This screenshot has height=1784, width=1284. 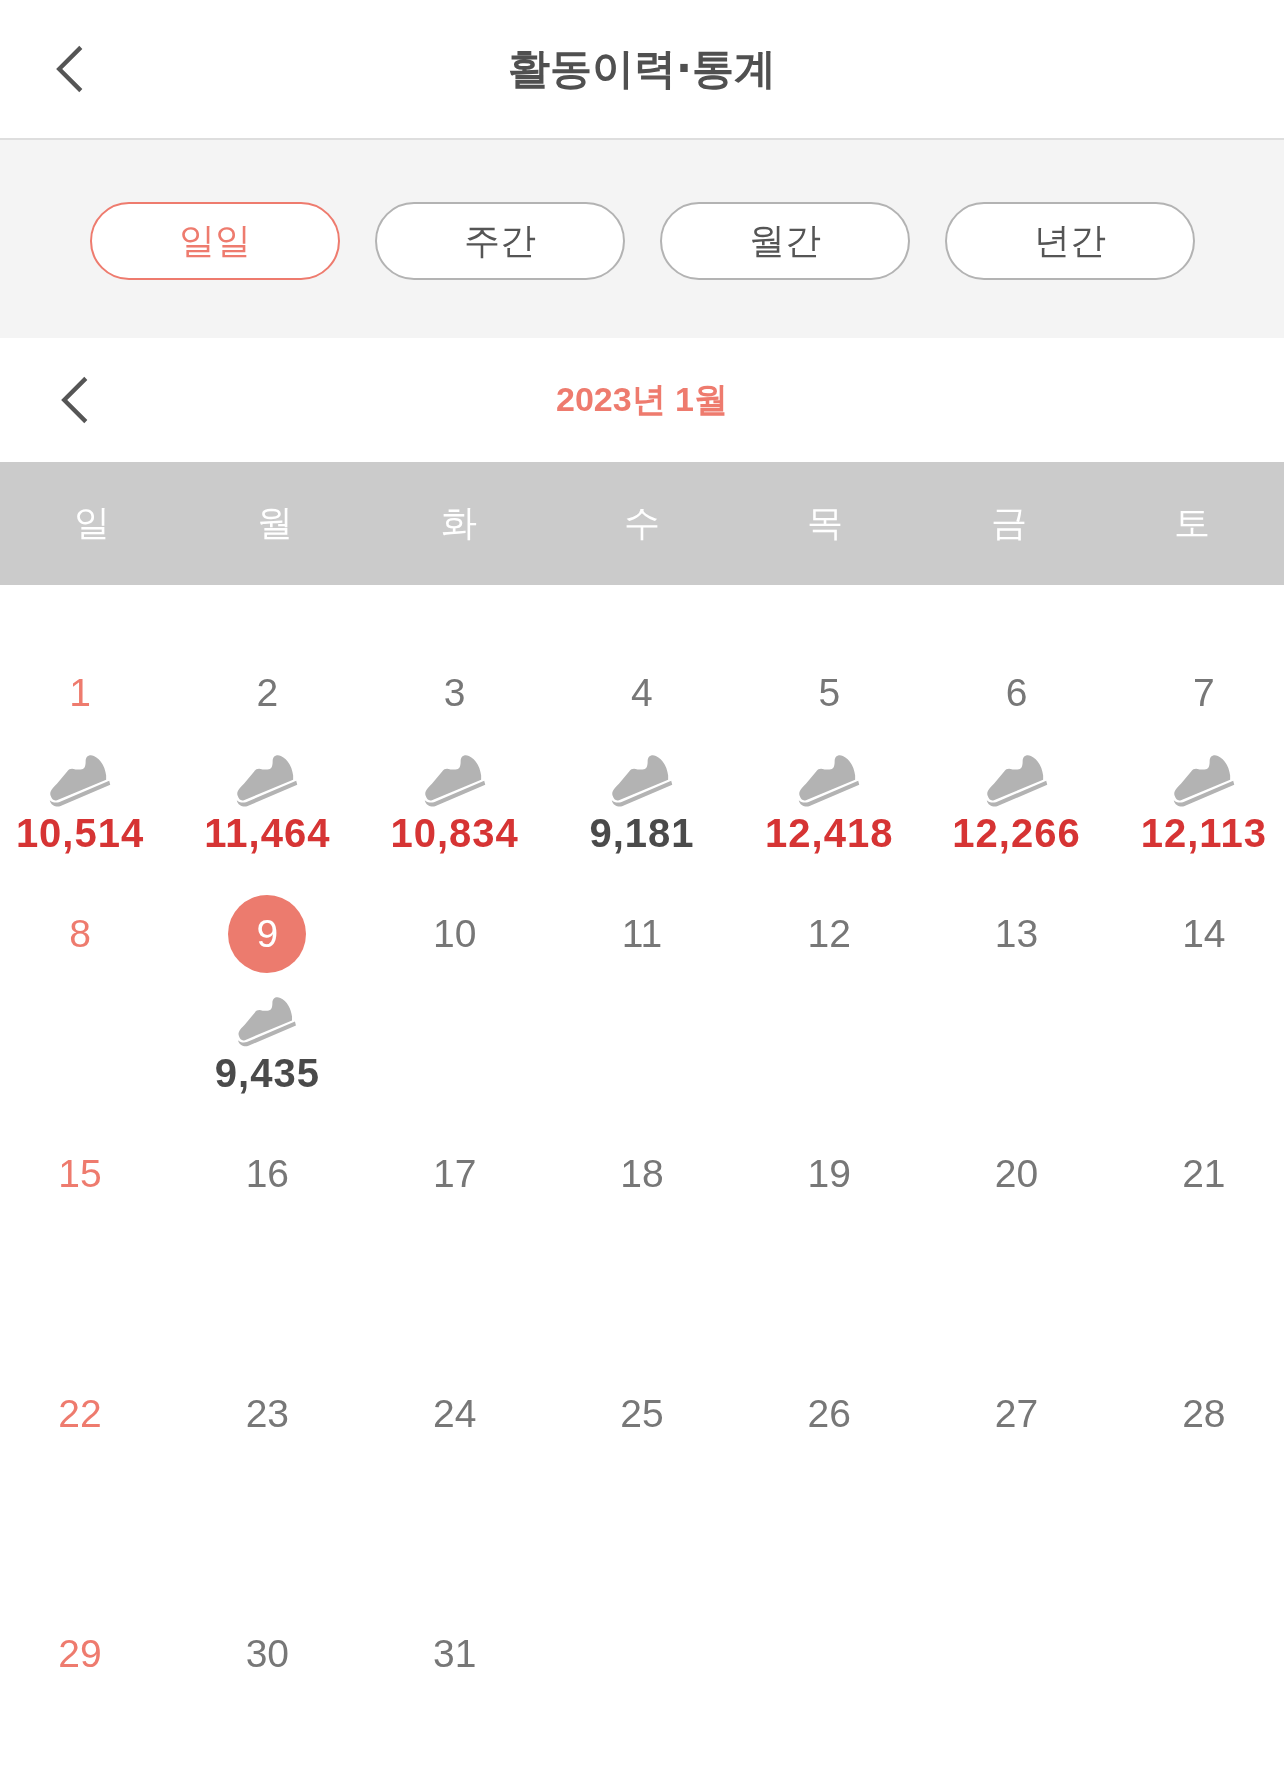 What do you see at coordinates (1203, 833) in the screenshot?
I see `step-count: 12,113` at bounding box center [1203, 833].